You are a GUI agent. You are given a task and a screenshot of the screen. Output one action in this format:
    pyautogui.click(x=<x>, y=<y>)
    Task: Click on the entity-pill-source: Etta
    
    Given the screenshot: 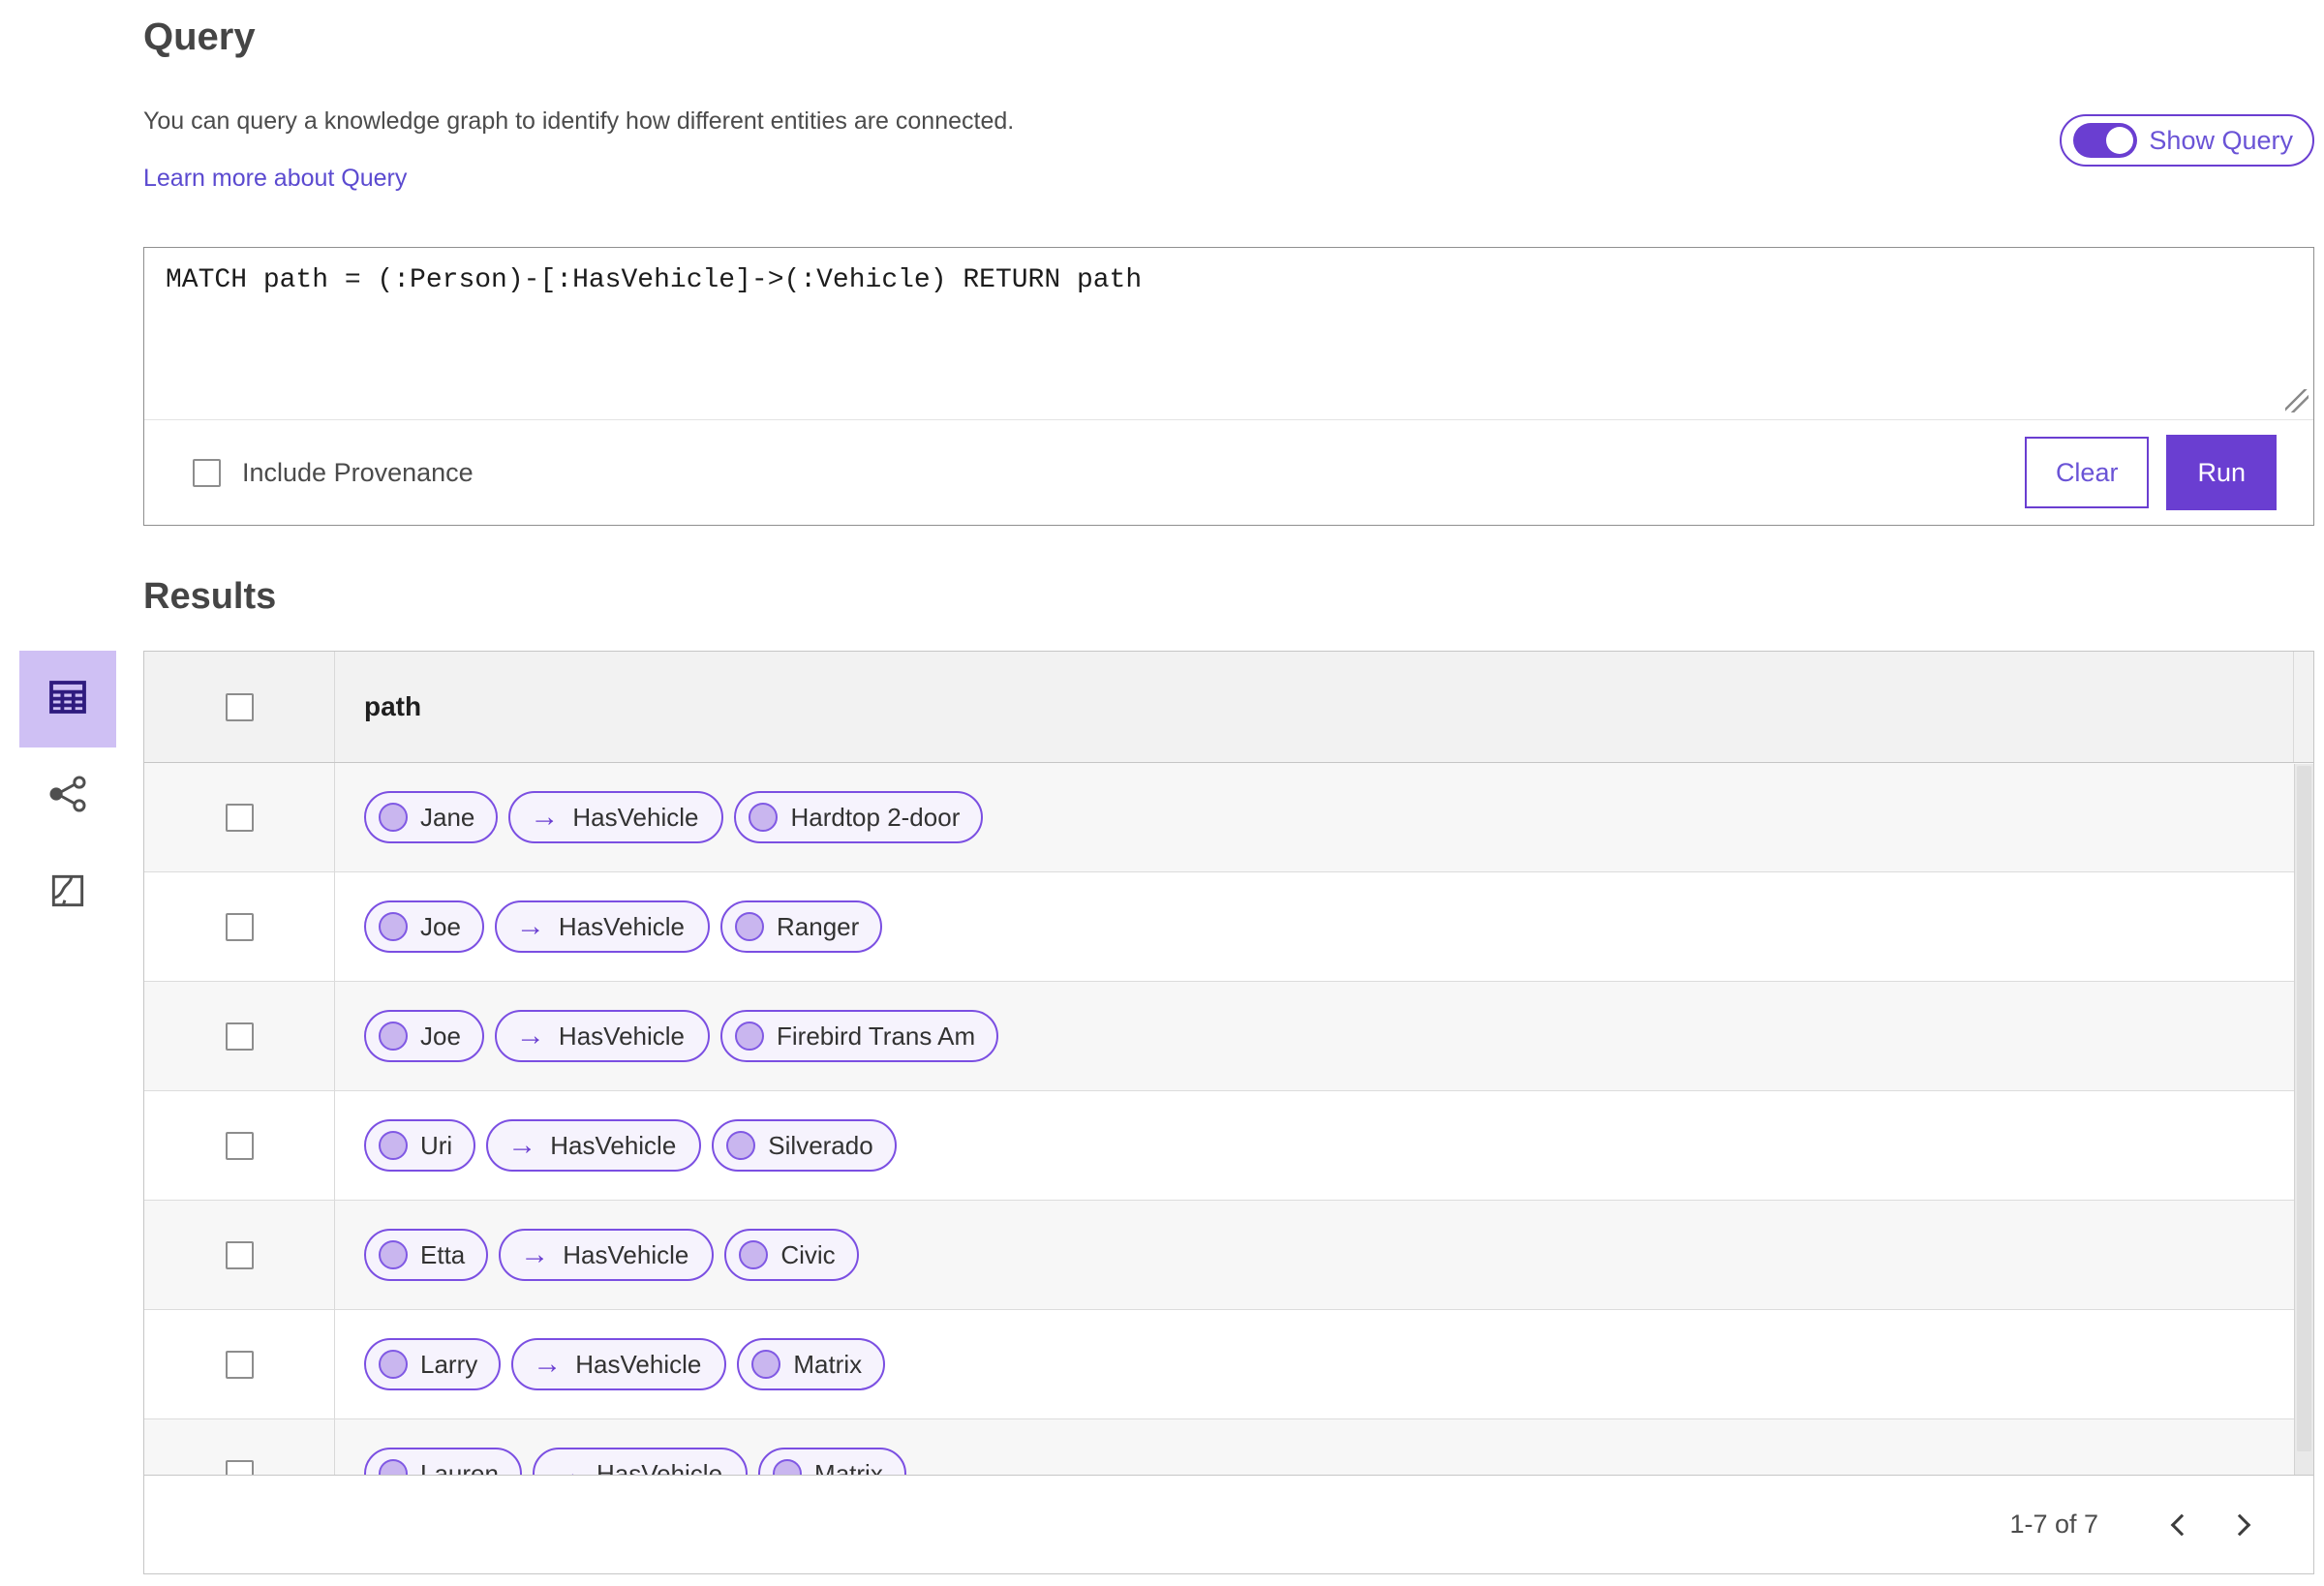 What is the action you would take?
    pyautogui.click(x=427, y=1255)
    